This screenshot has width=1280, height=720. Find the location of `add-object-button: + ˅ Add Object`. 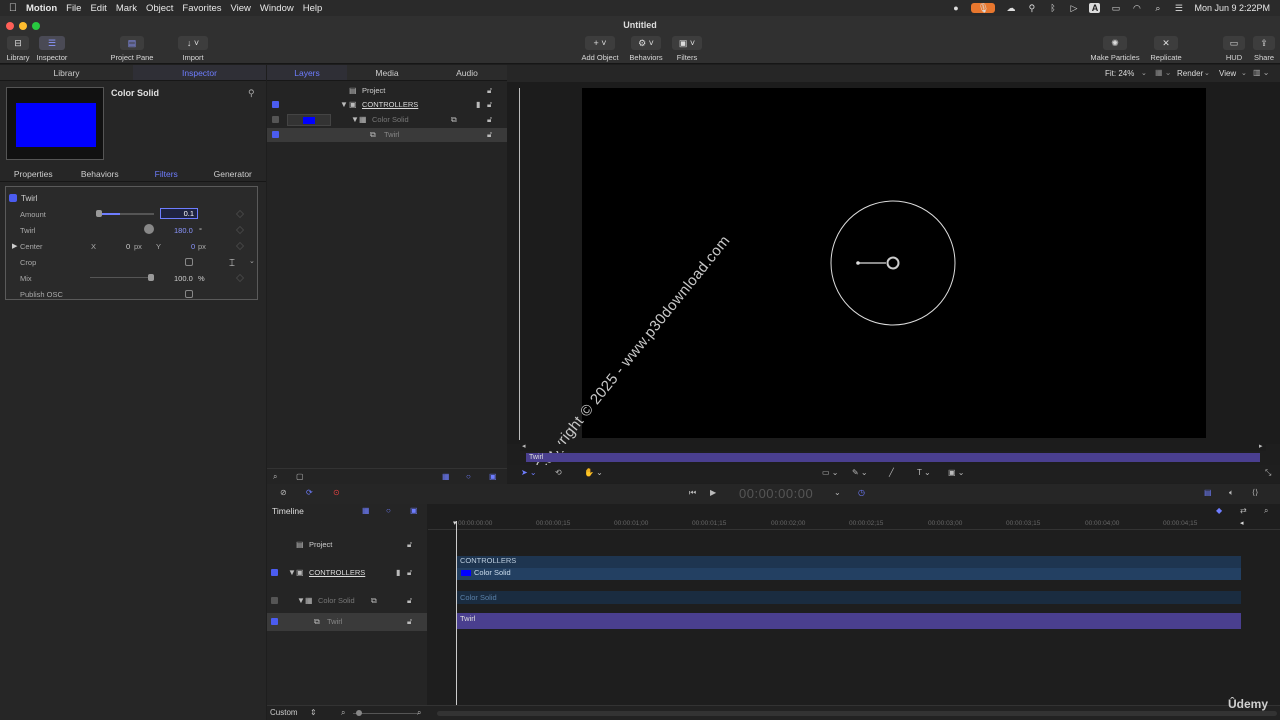

add-object-button: + ˅ Add Object is located at coordinates (600, 49).